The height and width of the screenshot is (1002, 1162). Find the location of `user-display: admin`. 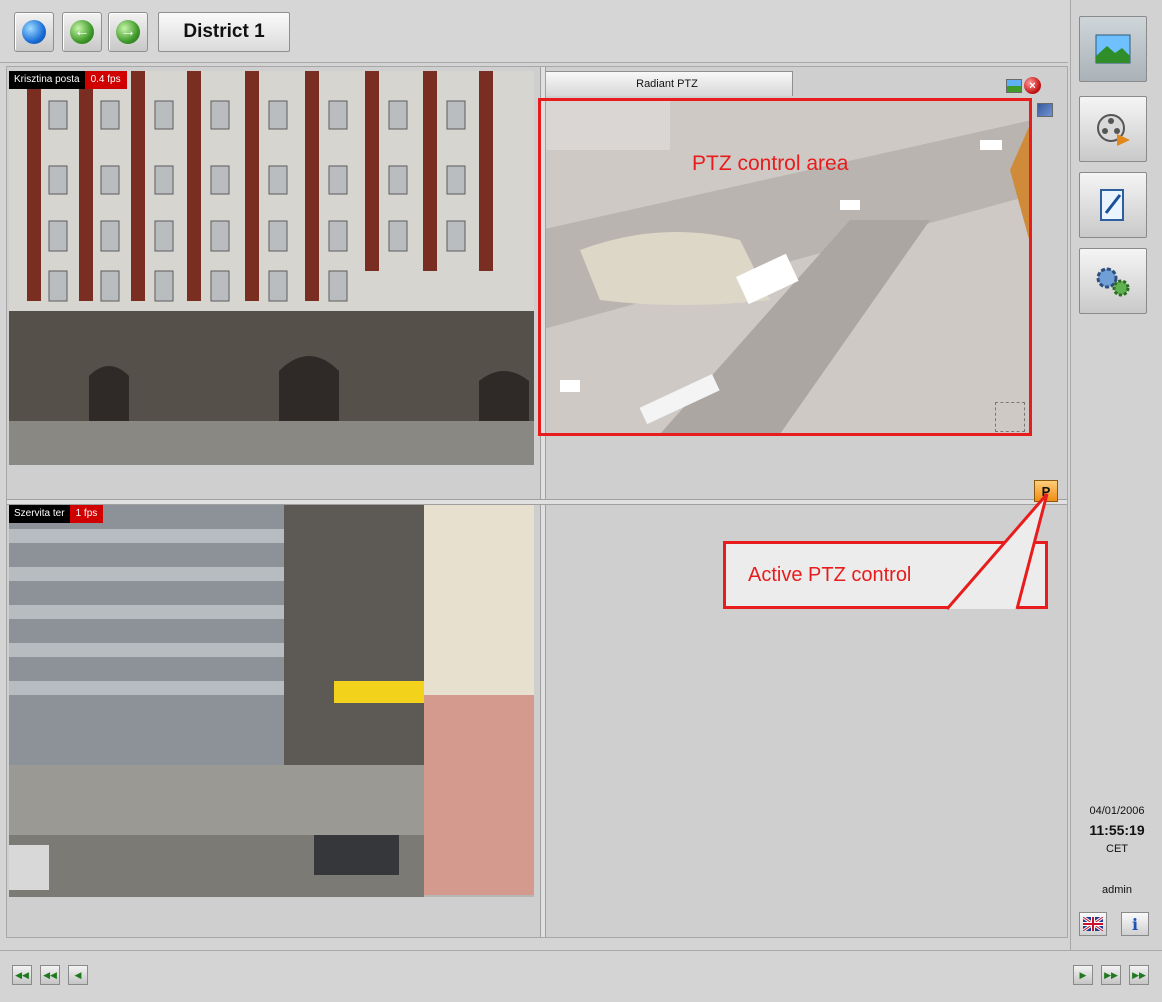

user-display: admin is located at coordinates (1117, 890).